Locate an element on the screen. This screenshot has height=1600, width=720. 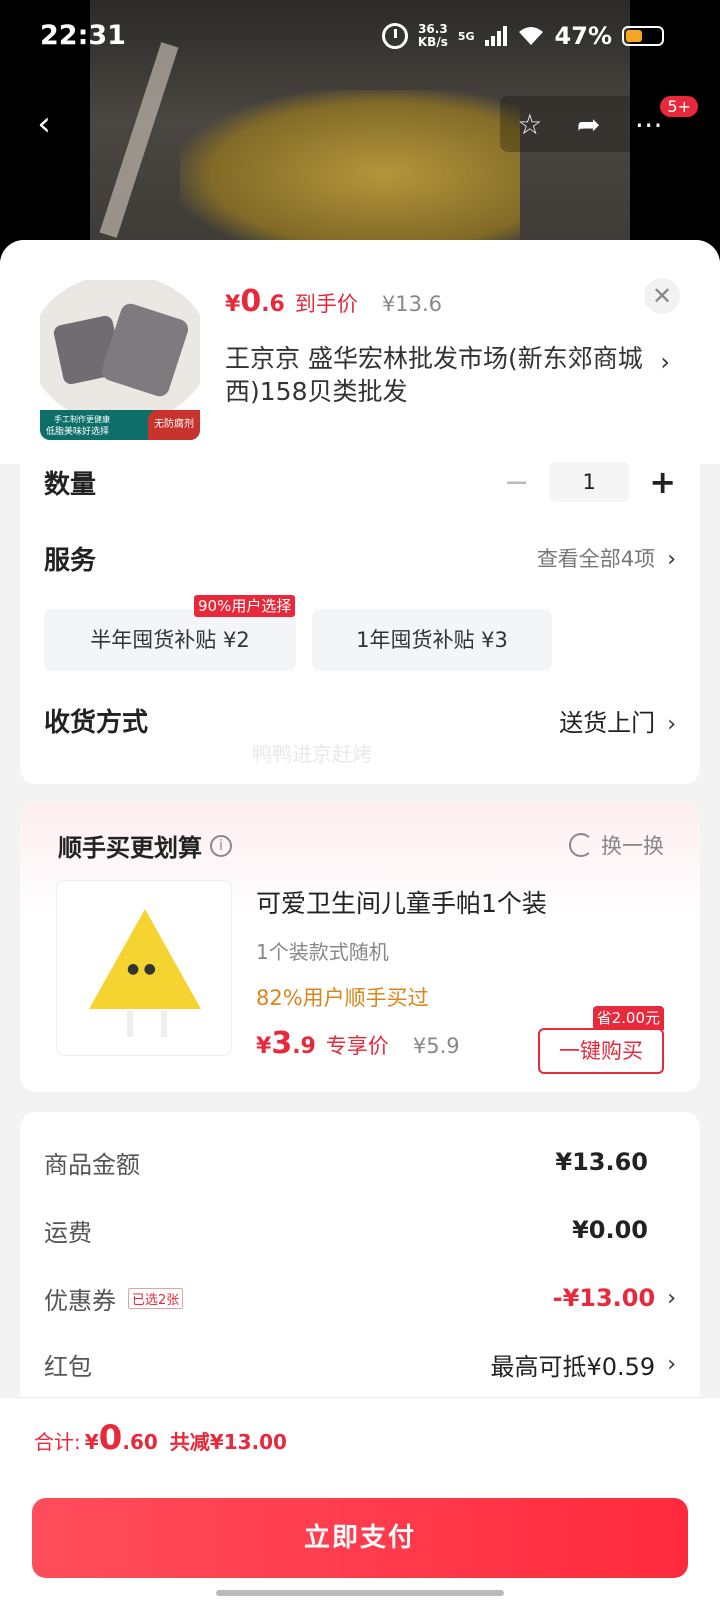
quantity-row: 数量 − 1 + is located at coordinates (360, 482).